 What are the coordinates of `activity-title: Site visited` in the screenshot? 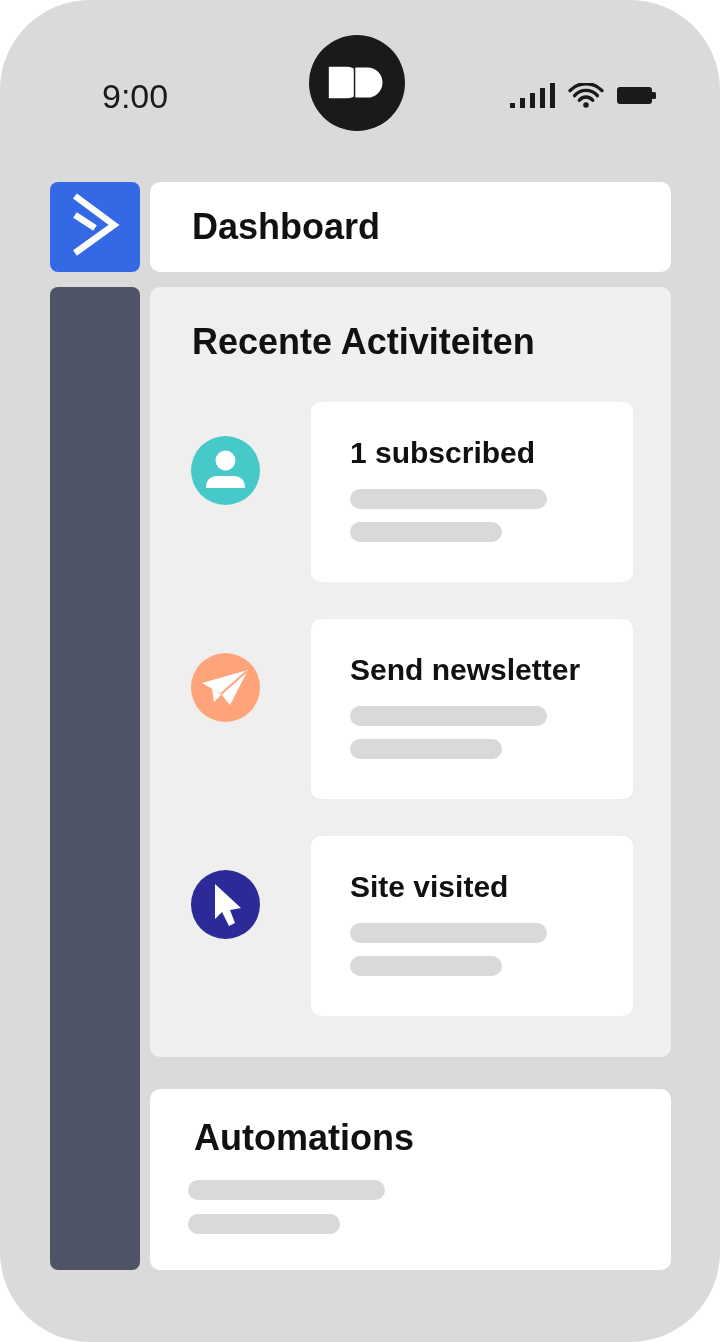 It's located at (429, 887).